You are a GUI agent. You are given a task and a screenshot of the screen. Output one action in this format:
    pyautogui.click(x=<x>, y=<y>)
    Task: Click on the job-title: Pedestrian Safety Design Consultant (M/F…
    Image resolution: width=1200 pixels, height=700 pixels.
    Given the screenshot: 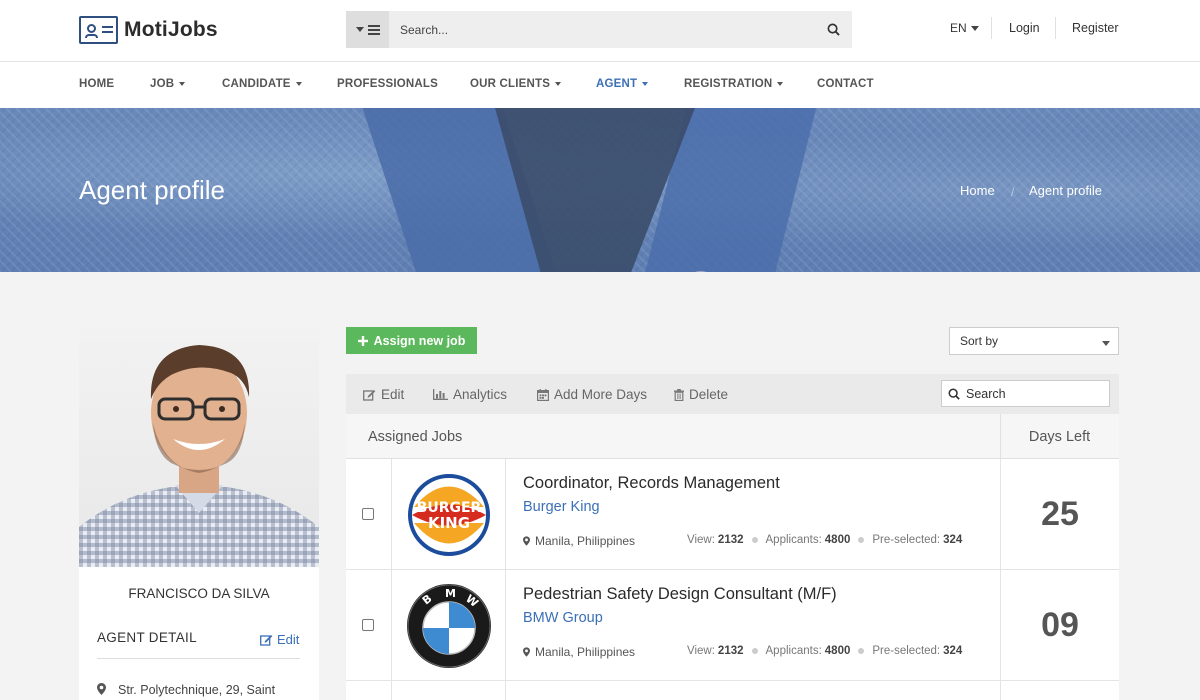 What is the action you would take?
    pyautogui.click(x=680, y=594)
    